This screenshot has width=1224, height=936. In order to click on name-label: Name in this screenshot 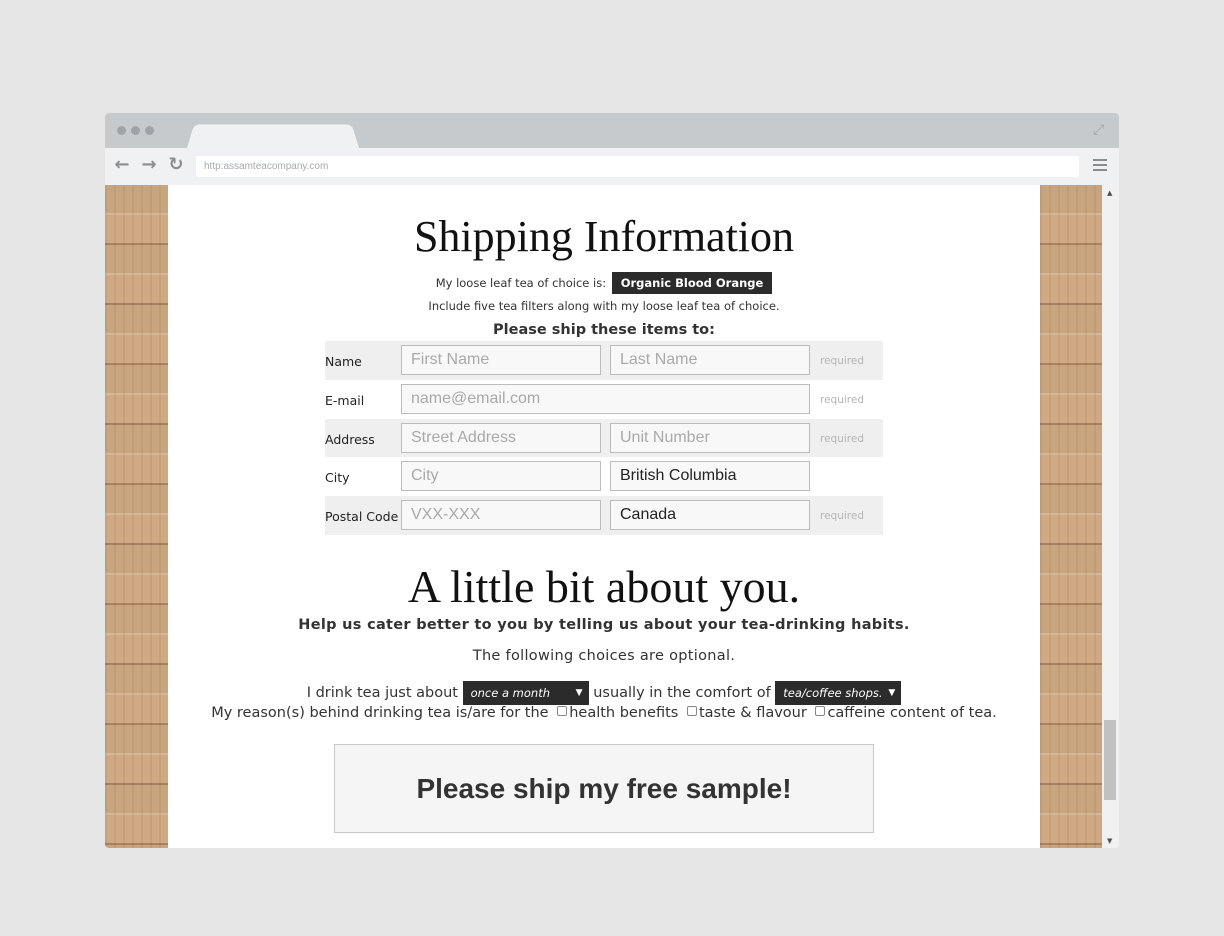, I will do `click(343, 361)`.